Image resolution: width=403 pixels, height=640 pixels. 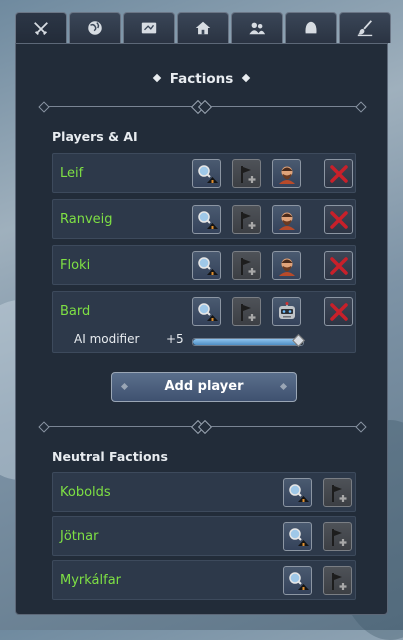 I want to click on button-ornament-left, so click(x=124, y=386).